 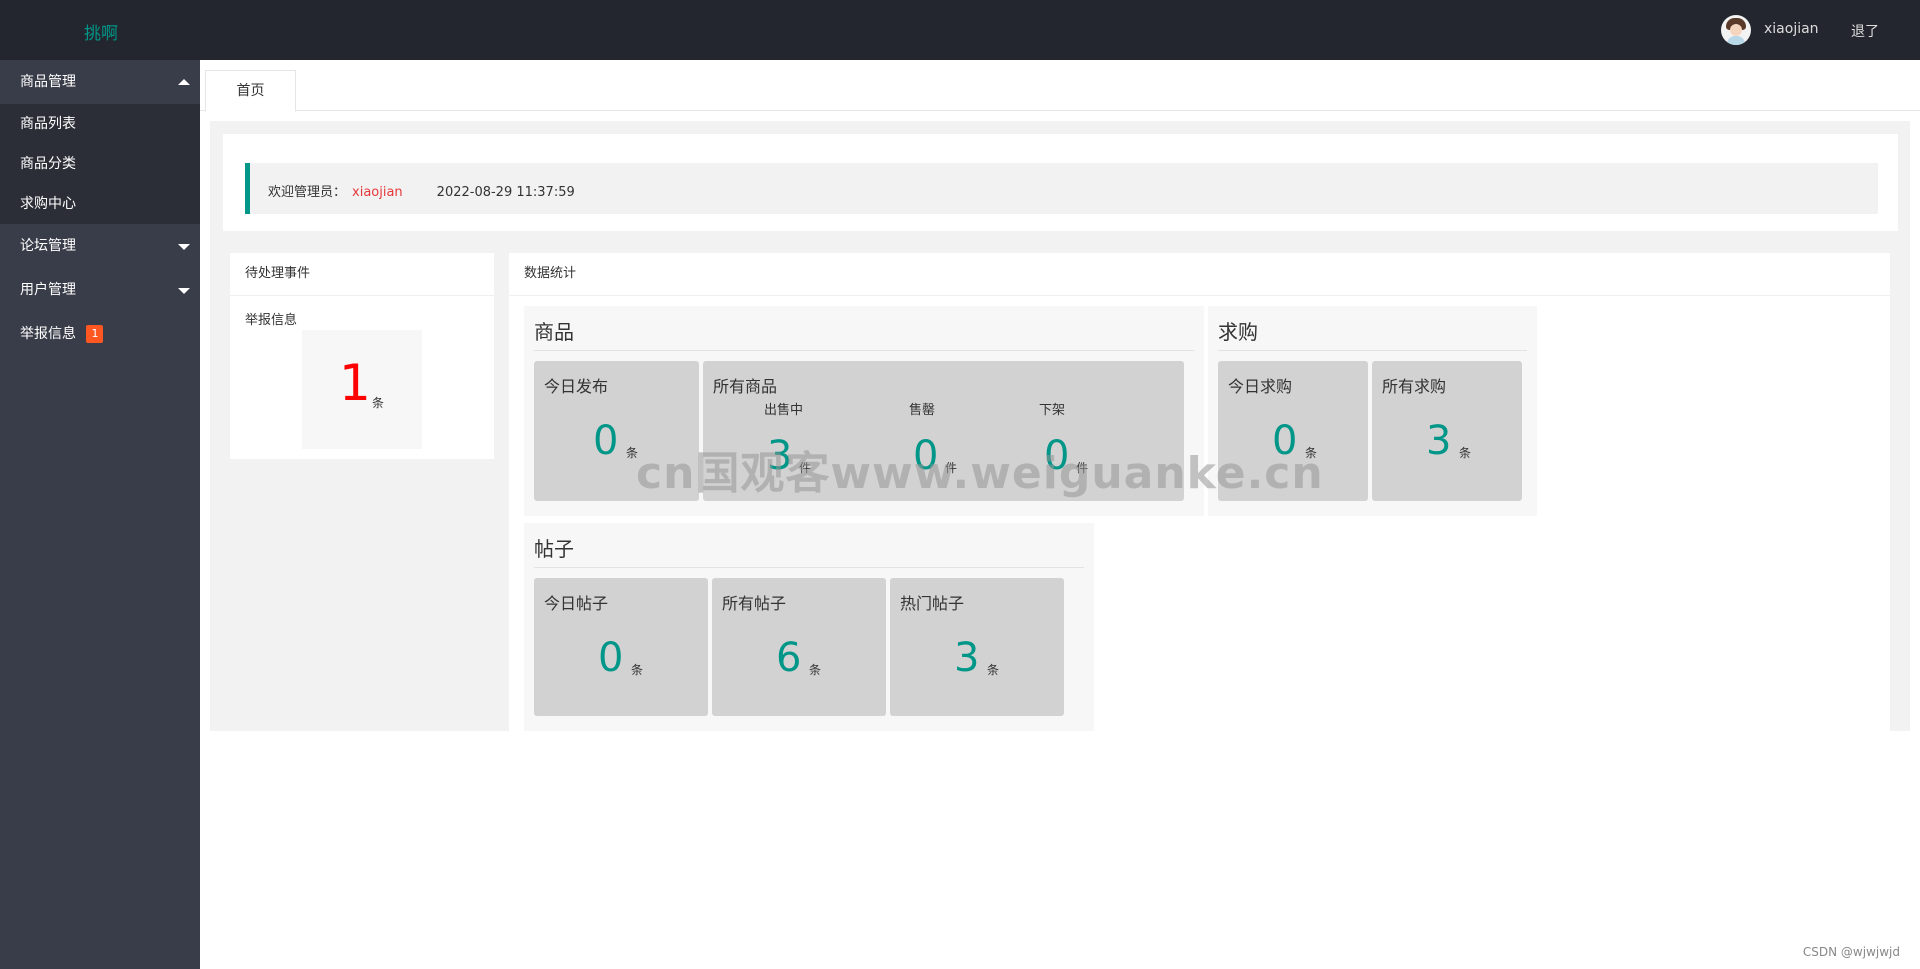 What do you see at coordinates (100, 290) in the screenshot?
I see `nav-group-users: 用户管理` at bounding box center [100, 290].